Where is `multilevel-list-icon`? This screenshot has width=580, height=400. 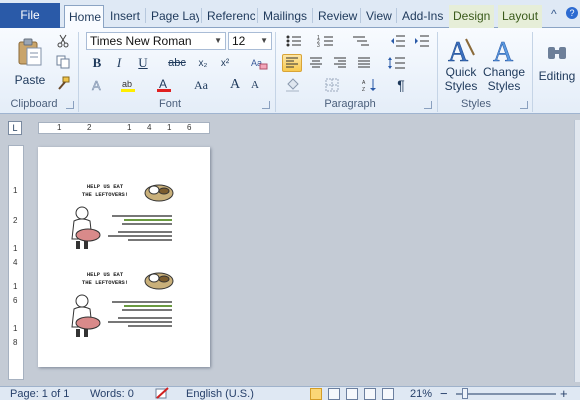
multilevel-list-icon is located at coordinates (361, 41).